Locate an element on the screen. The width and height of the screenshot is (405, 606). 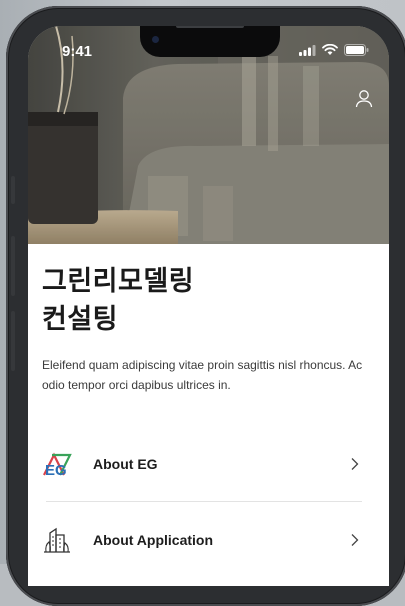
mute-switch is located at coordinates (13, 190).